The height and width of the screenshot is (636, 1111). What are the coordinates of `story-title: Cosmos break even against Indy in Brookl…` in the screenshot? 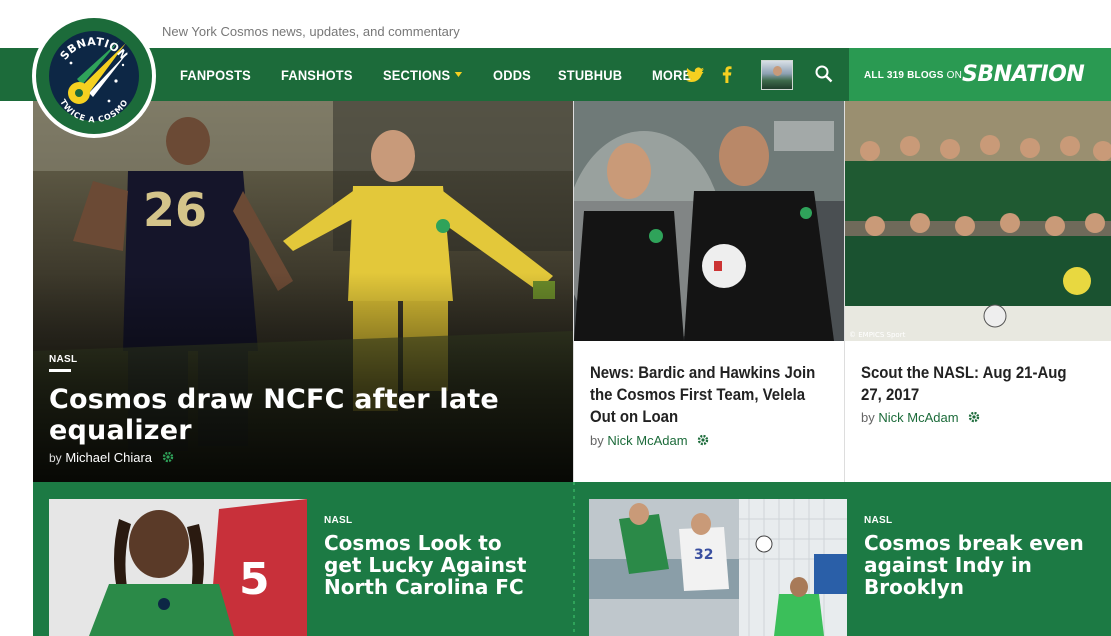 It's located at (981, 565).